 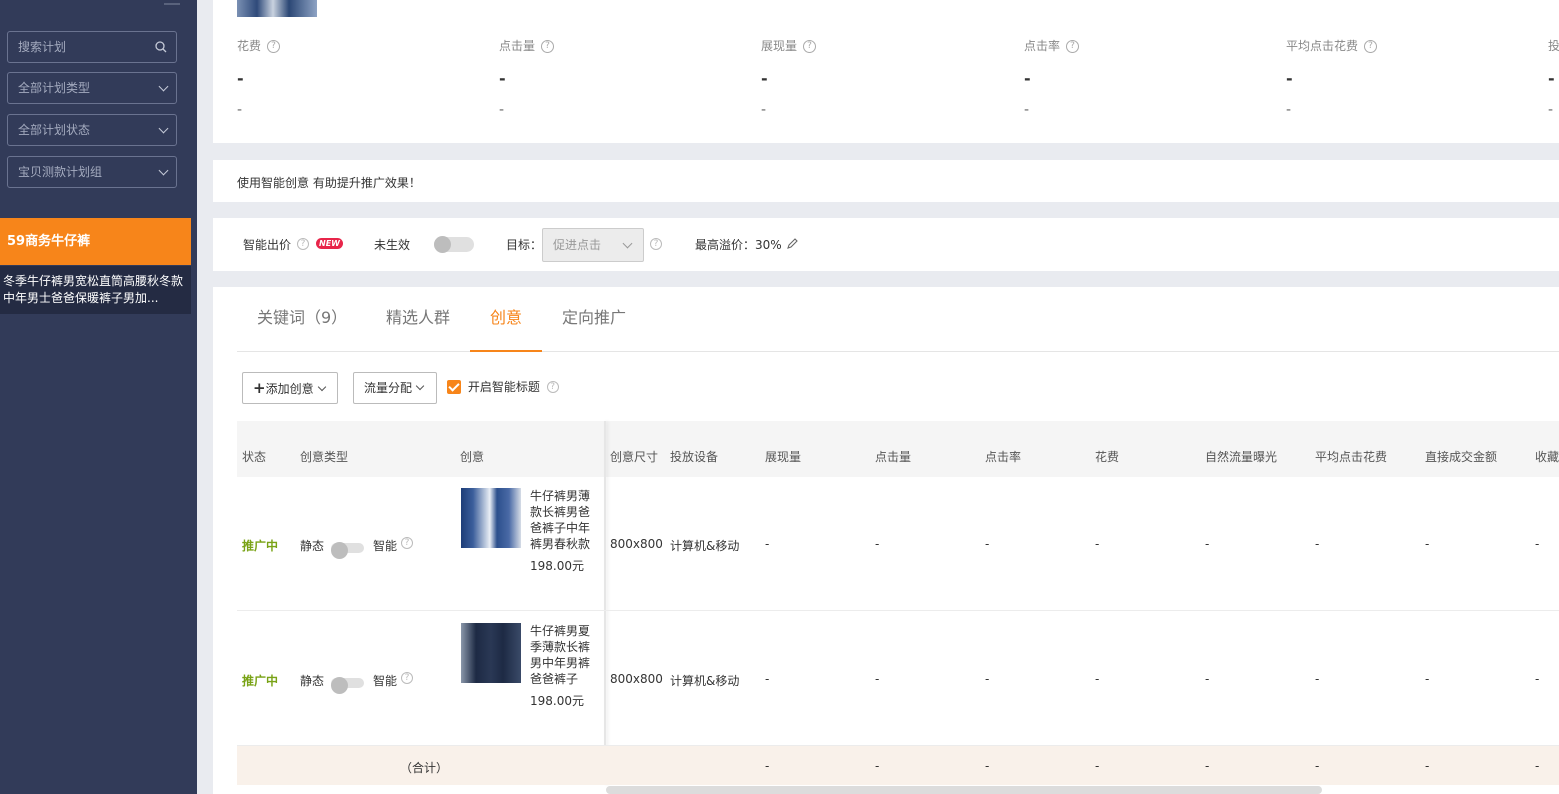 What do you see at coordinates (424, 768) in the screenshot?
I see `total-label: （合计）` at bounding box center [424, 768].